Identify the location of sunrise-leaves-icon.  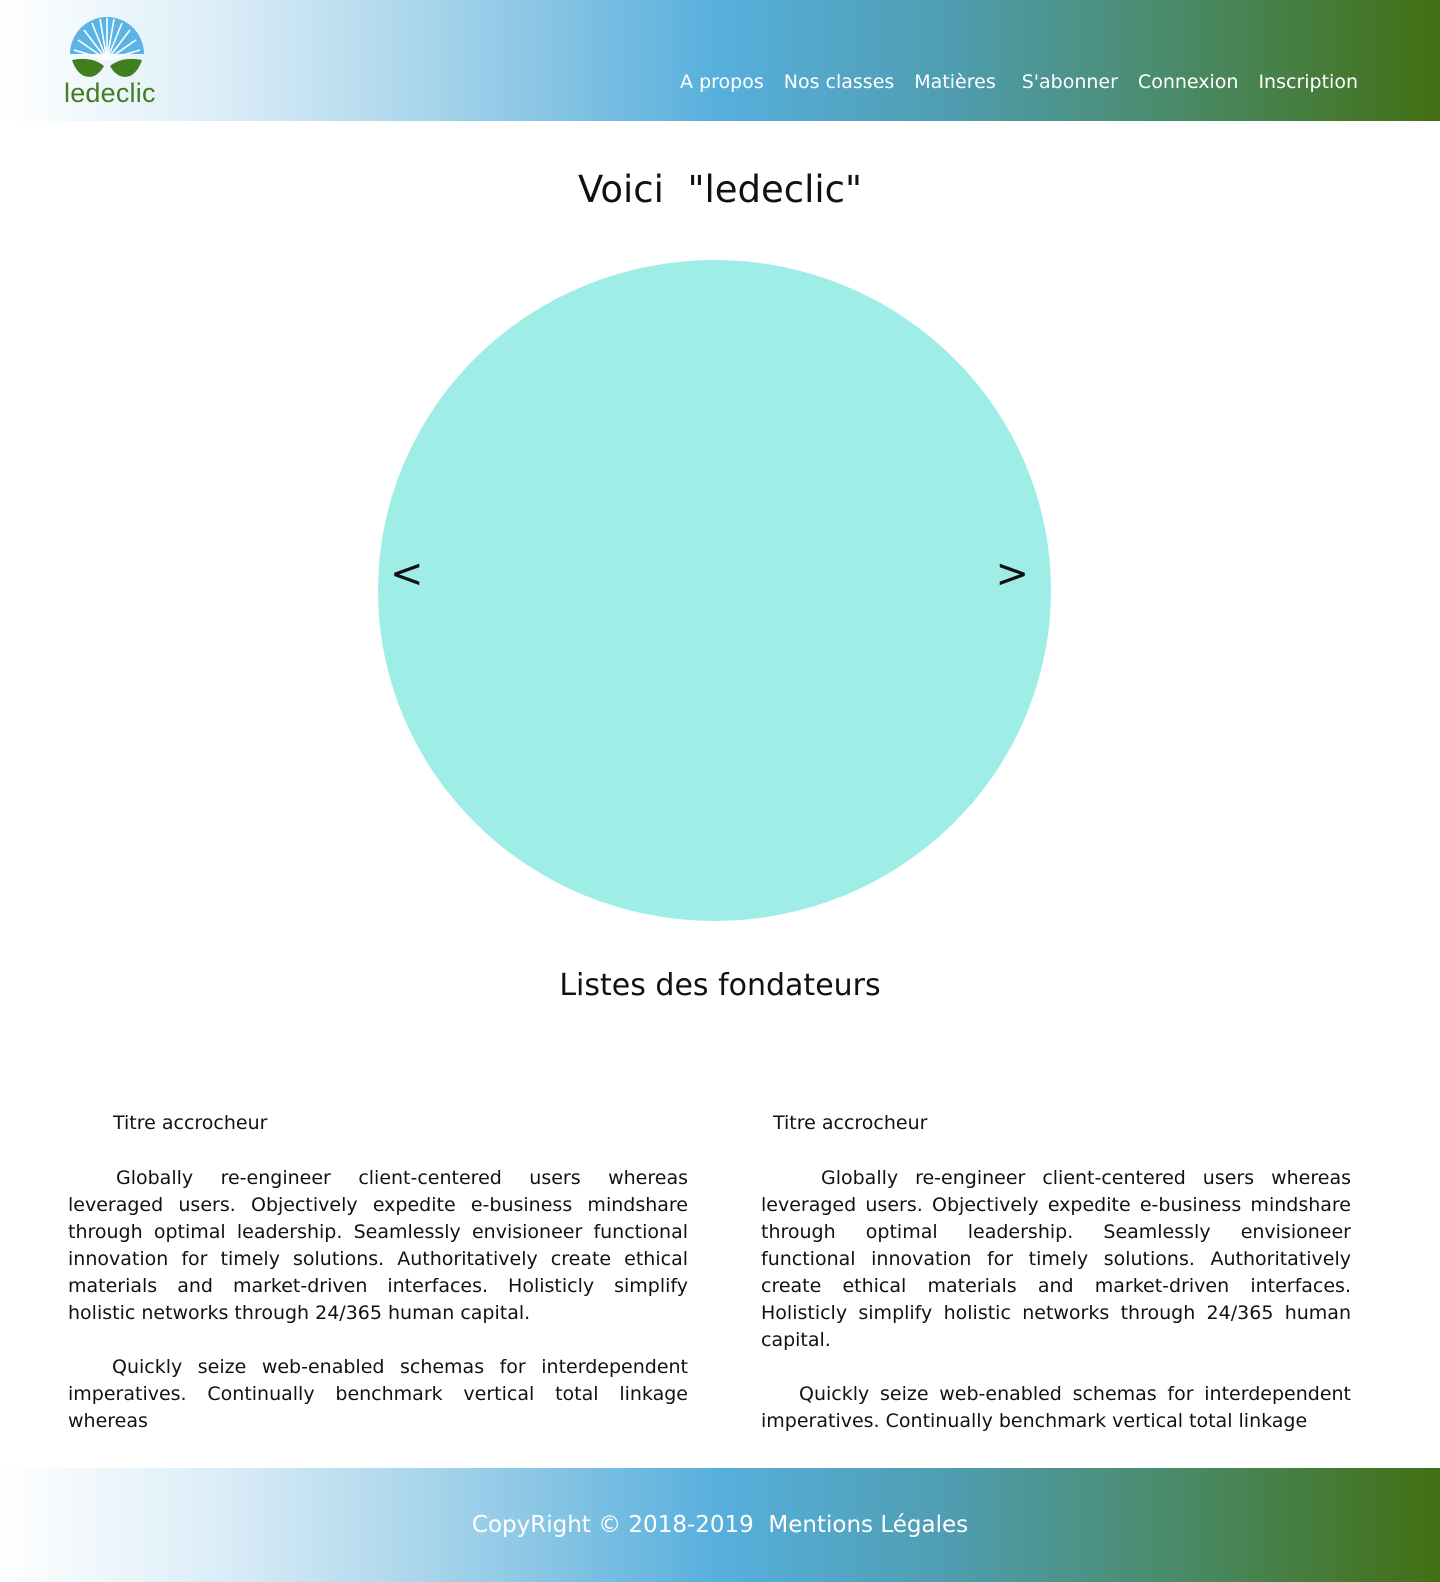
(107, 47).